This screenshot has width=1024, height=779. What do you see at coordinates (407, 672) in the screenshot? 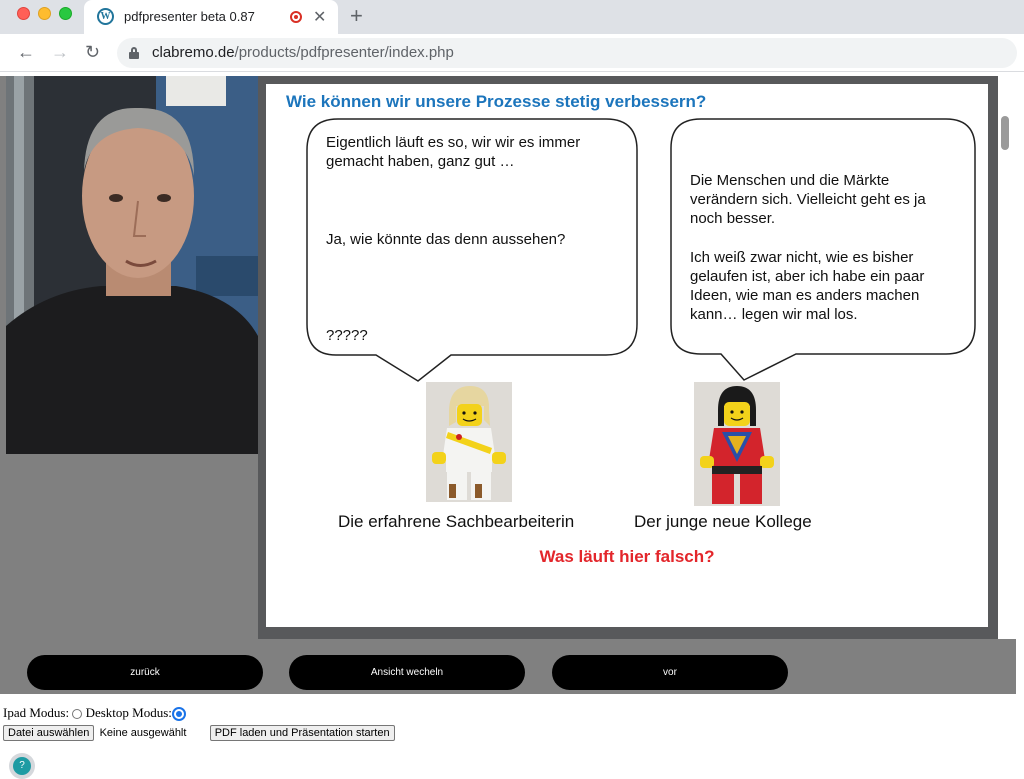
I see `switch-view-button: Ansicht wecheln` at bounding box center [407, 672].